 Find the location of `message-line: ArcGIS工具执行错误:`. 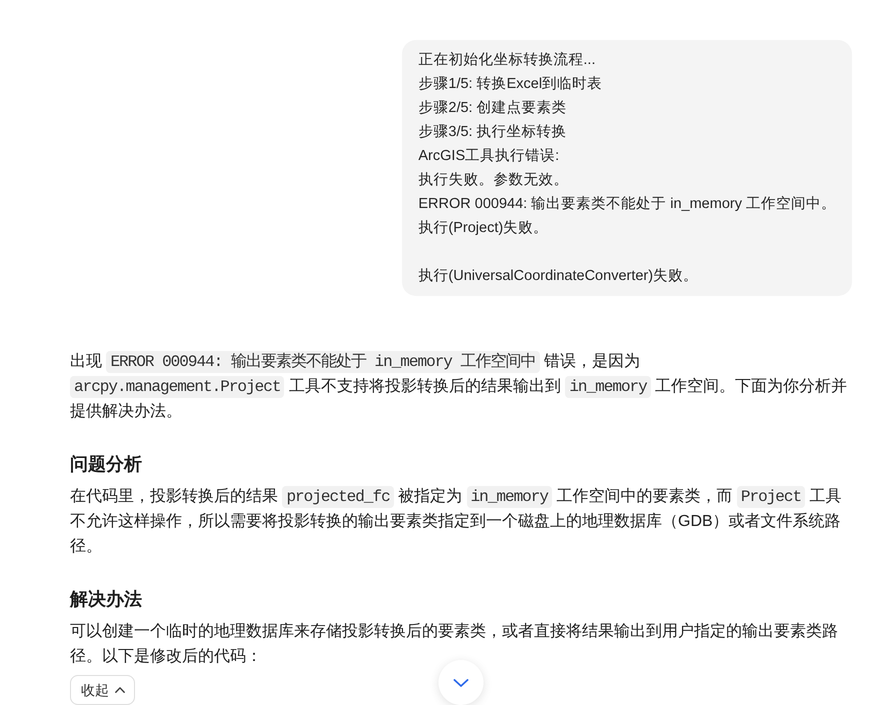

message-line: ArcGIS工具执行错误: is located at coordinates (489, 156).